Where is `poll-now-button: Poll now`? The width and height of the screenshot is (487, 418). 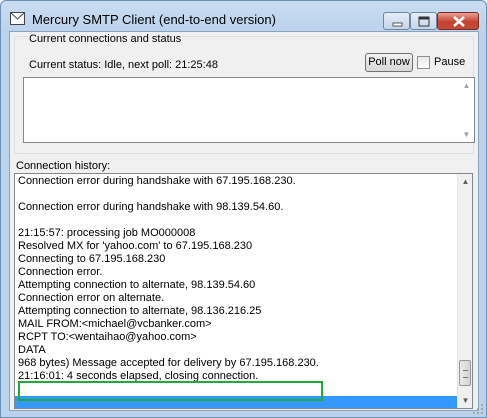 poll-now-button: Poll now is located at coordinates (389, 62).